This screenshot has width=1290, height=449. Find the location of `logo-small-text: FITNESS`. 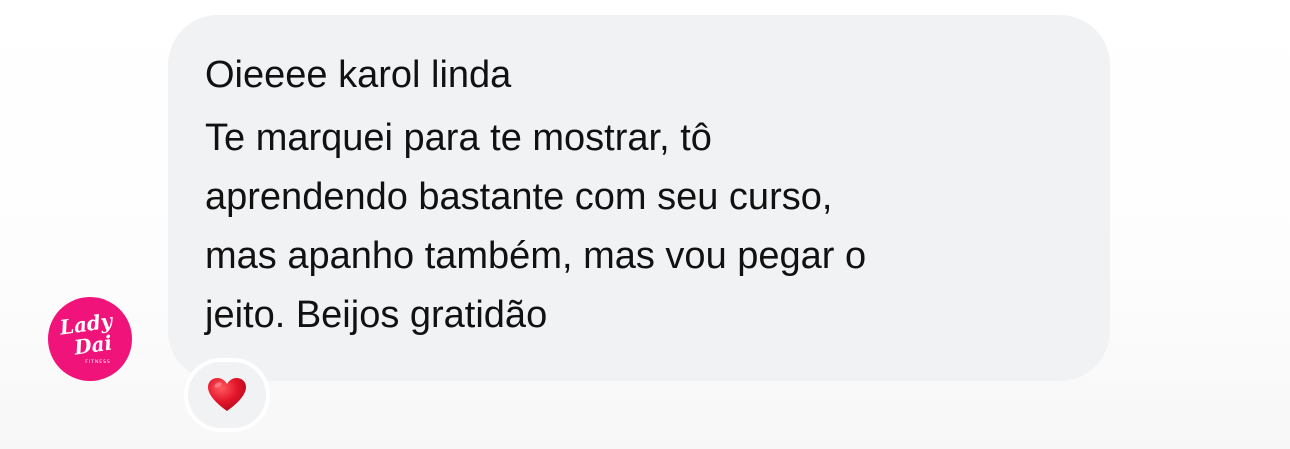

logo-small-text: FITNESS is located at coordinates (98, 362).